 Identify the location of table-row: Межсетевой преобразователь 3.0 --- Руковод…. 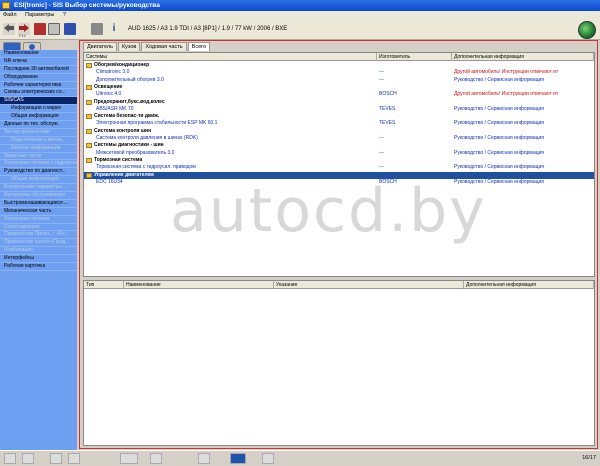
(339, 153).